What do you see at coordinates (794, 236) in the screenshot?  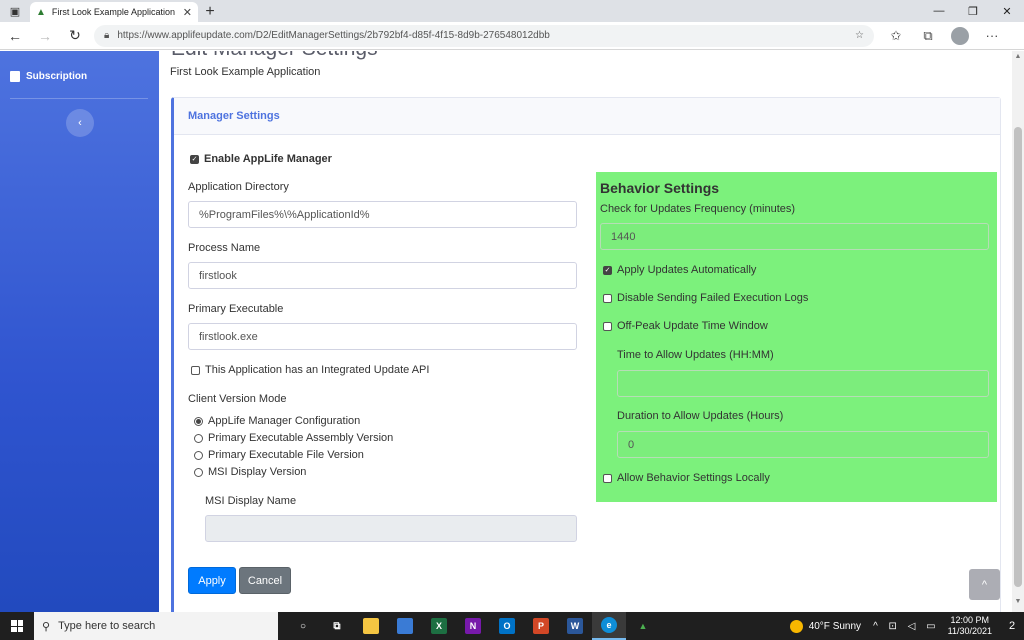 I see `frequency-input: 1440` at bounding box center [794, 236].